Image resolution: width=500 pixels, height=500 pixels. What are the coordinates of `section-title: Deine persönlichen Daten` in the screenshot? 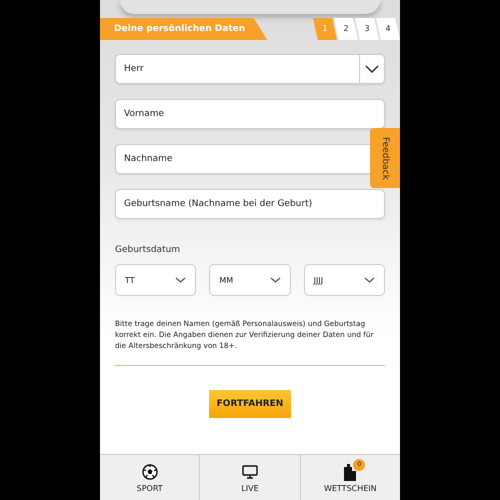 It's located at (184, 29).